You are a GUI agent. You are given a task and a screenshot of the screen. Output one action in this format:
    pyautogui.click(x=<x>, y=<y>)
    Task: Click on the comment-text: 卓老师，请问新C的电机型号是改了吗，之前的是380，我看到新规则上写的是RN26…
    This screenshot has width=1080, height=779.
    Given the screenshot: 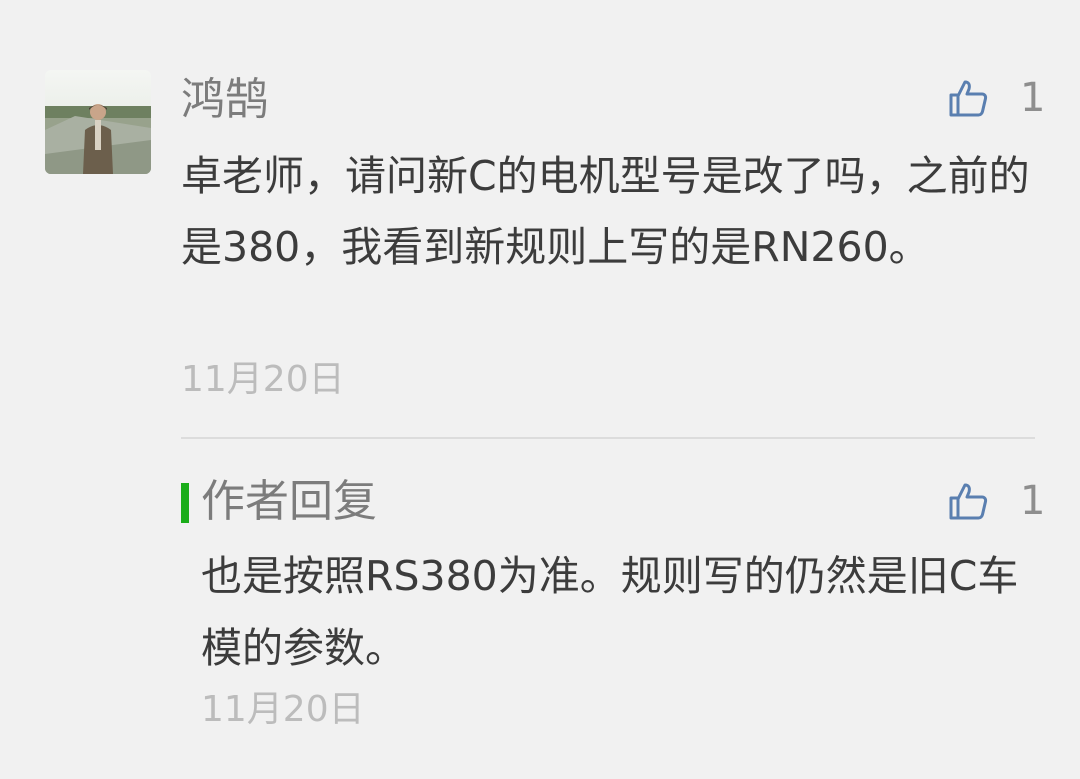 What is the action you would take?
    pyautogui.click(x=605, y=211)
    